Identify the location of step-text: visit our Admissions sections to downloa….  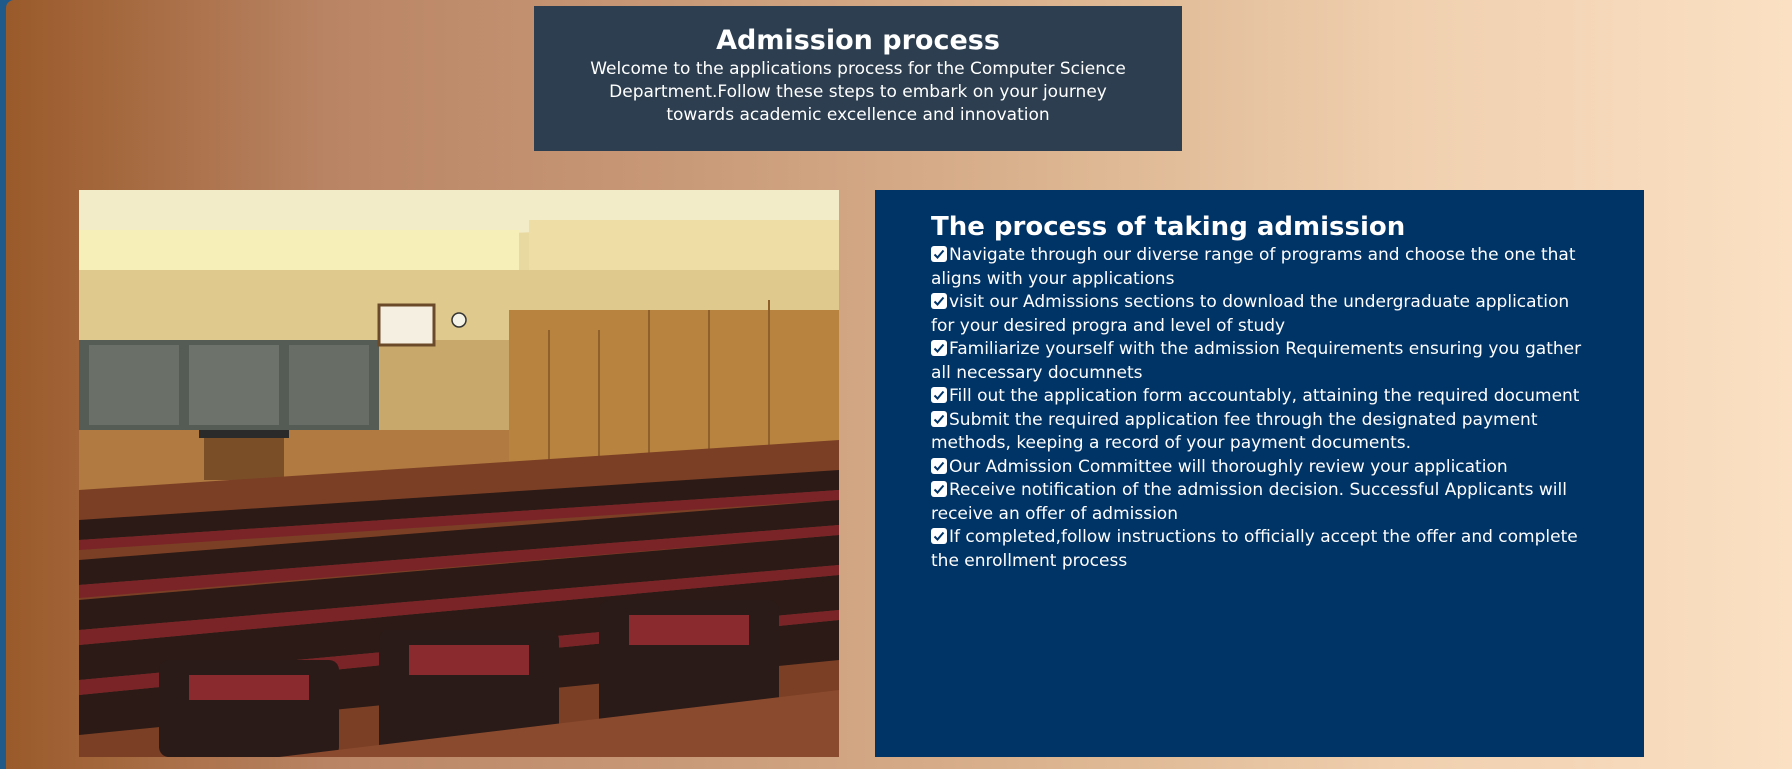
(1250, 314).